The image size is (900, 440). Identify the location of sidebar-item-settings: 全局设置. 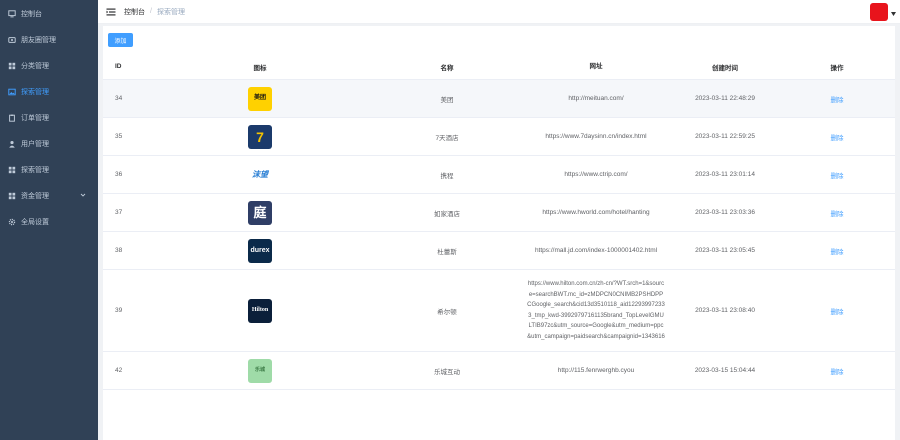
(49, 222).